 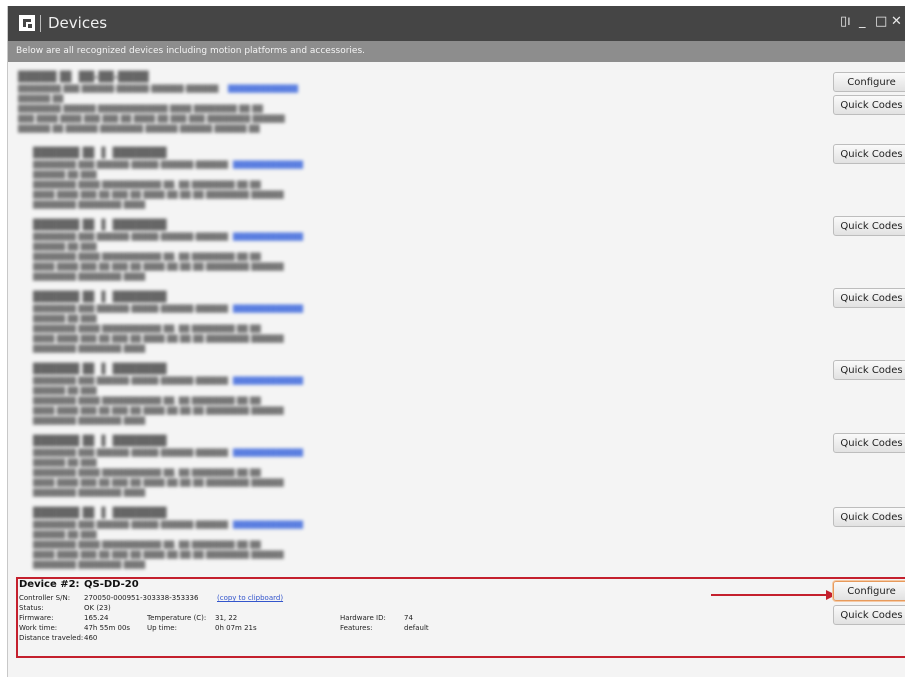 What do you see at coordinates (881, 21) in the screenshot?
I see `maximize-icon: □` at bounding box center [881, 21].